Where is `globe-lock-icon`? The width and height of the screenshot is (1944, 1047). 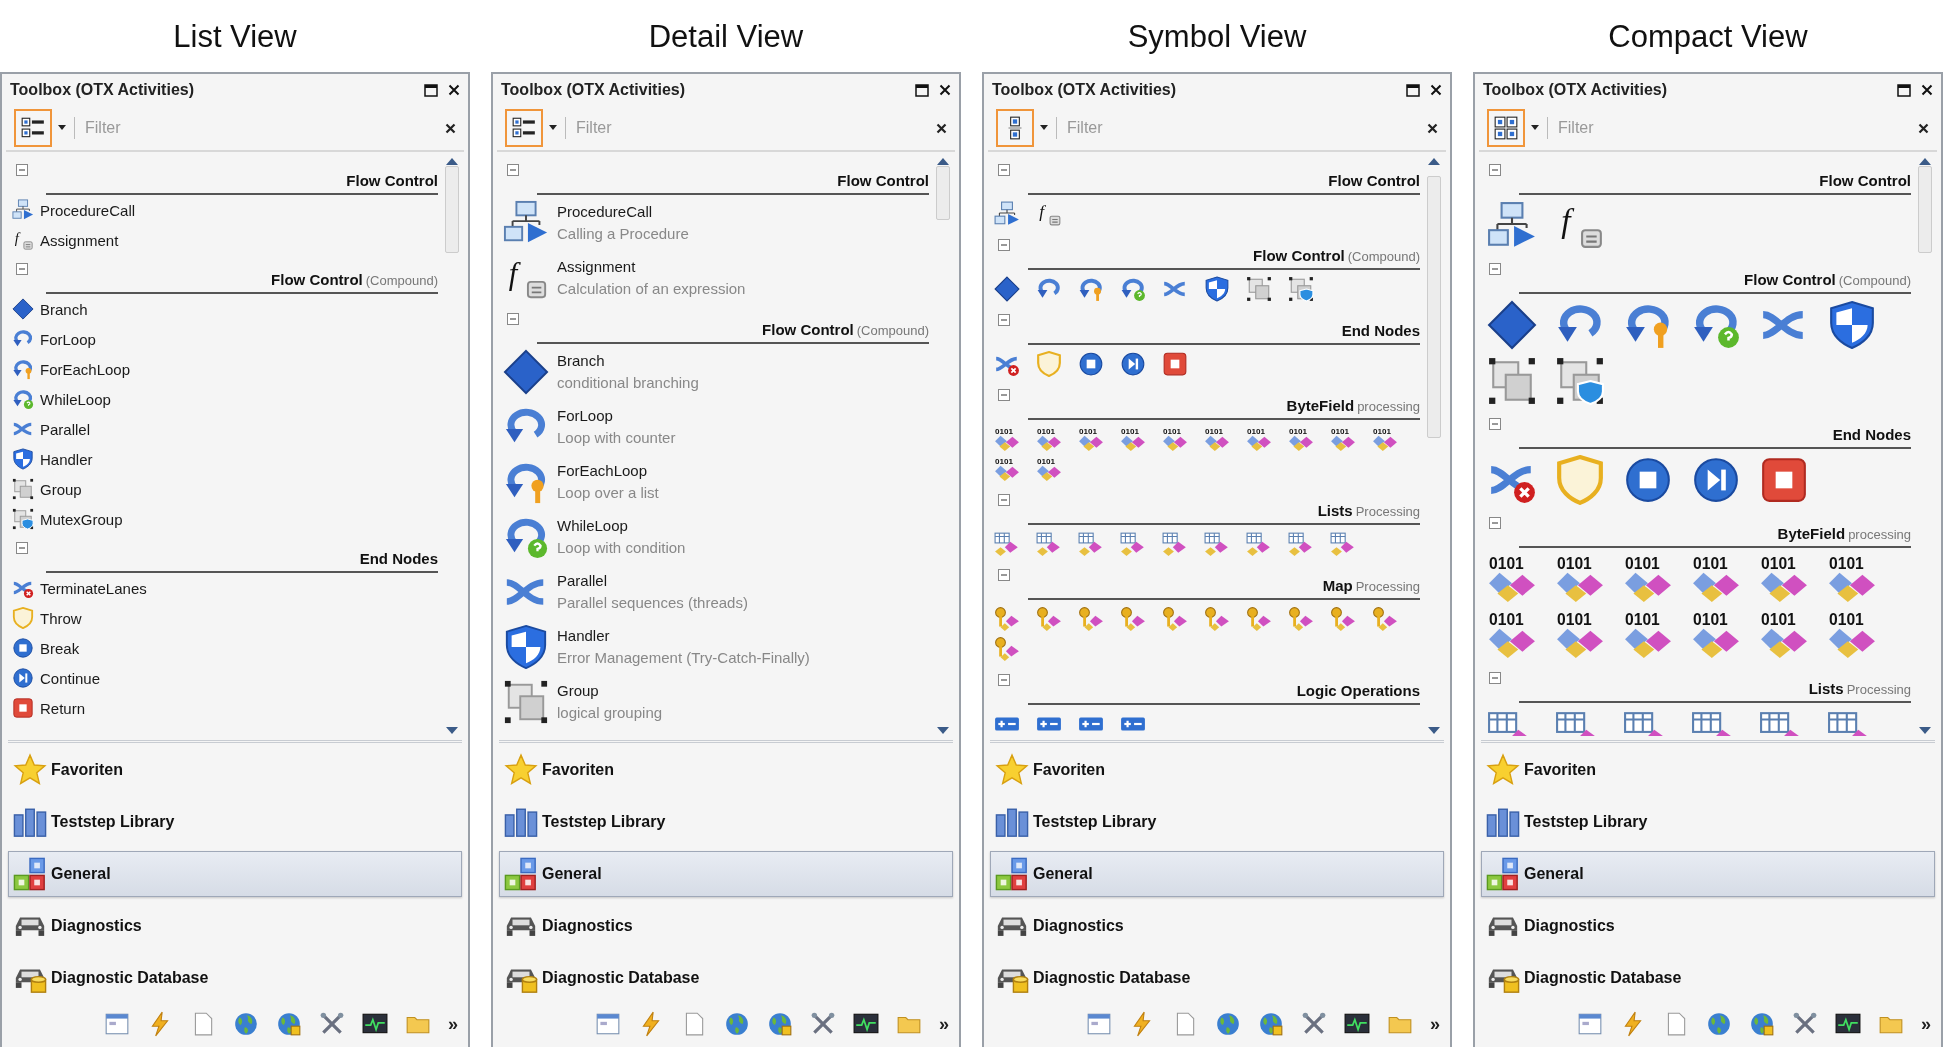
globe-lock-icon is located at coordinates (1271, 1024).